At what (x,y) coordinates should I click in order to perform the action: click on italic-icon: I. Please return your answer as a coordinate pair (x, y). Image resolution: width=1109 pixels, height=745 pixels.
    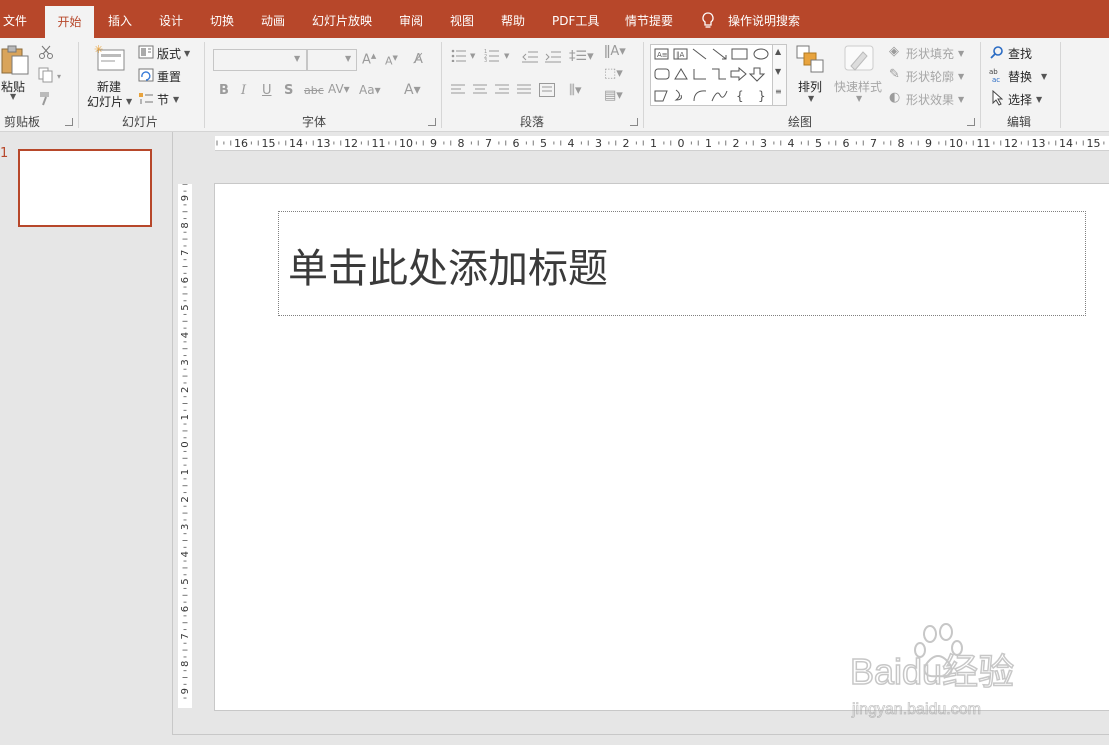
    Looking at the image, I should click on (243, 90).